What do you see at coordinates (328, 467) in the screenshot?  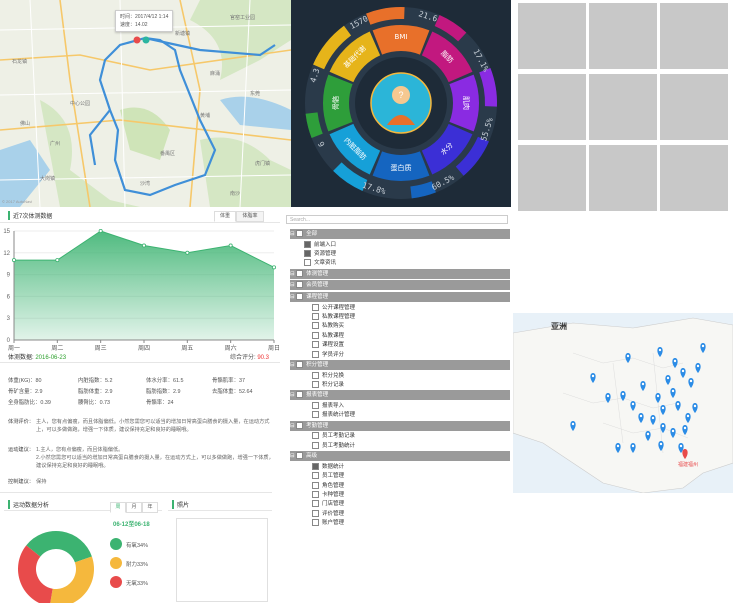 I see `tree-leaf-row: 数据统计` at bounding box center [328, 467].